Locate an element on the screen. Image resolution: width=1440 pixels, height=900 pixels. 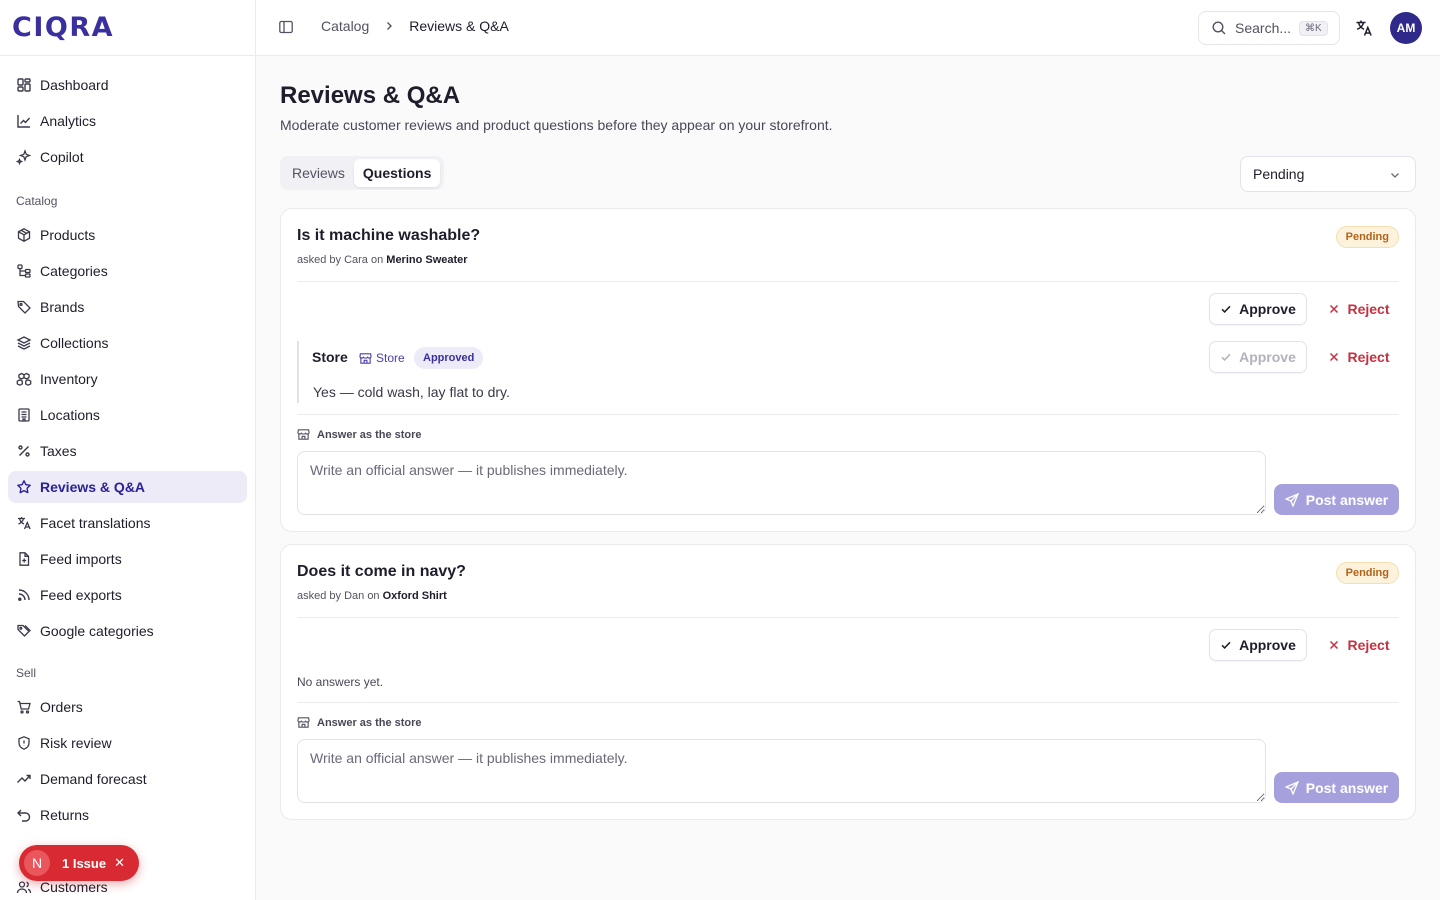
sidebar-item-label: Google categories is located at coordinates (97, 631).